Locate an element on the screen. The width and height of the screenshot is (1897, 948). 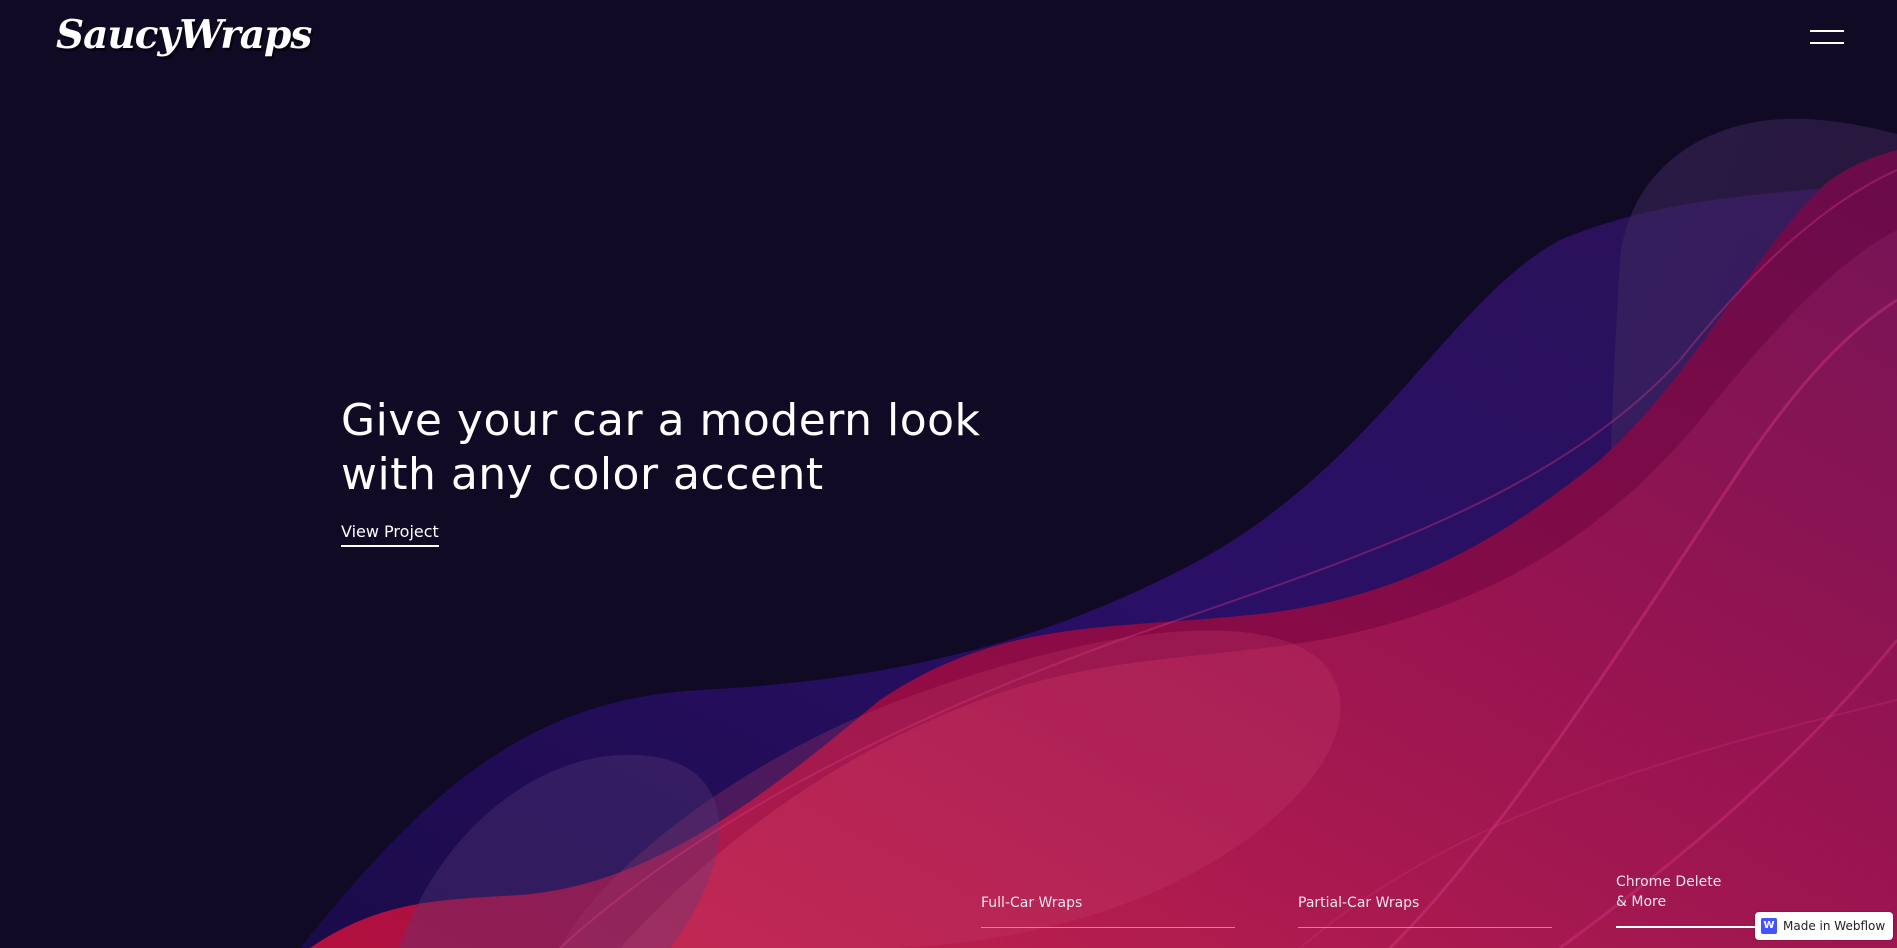
service-item-full-car-wraps: Full-Car Wraps is located at coordinates (1108, 910).